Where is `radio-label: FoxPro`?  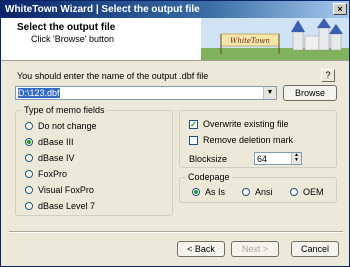 radio-label: FoxPro is located at coordinates (53, 174).